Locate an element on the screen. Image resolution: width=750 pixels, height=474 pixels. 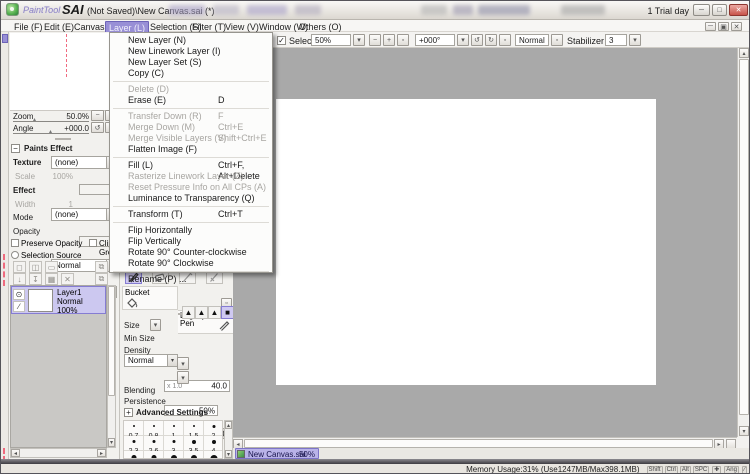
preserve-opacity-checkbox is located at coordinates (15, 243).